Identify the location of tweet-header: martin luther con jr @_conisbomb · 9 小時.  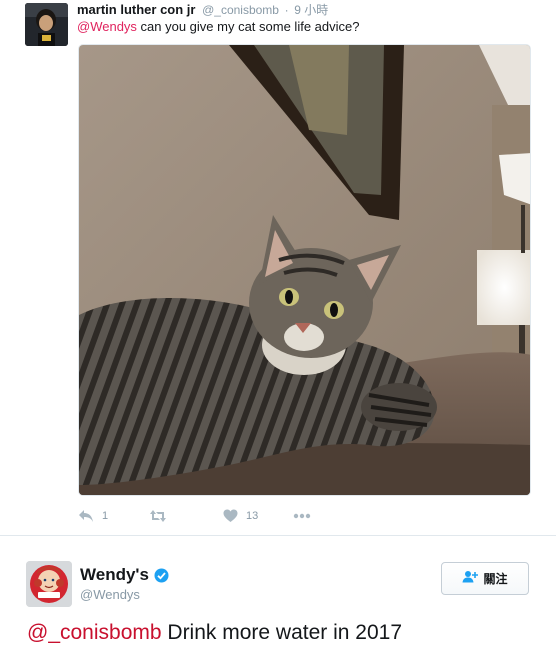
(202, 10).